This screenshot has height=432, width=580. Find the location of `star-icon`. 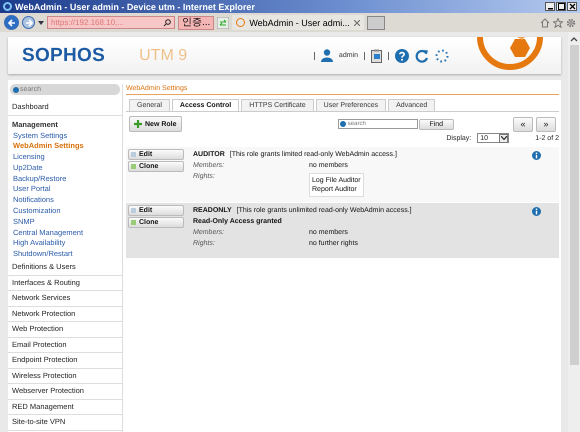

star-icon is located at coordinates (558, 23).